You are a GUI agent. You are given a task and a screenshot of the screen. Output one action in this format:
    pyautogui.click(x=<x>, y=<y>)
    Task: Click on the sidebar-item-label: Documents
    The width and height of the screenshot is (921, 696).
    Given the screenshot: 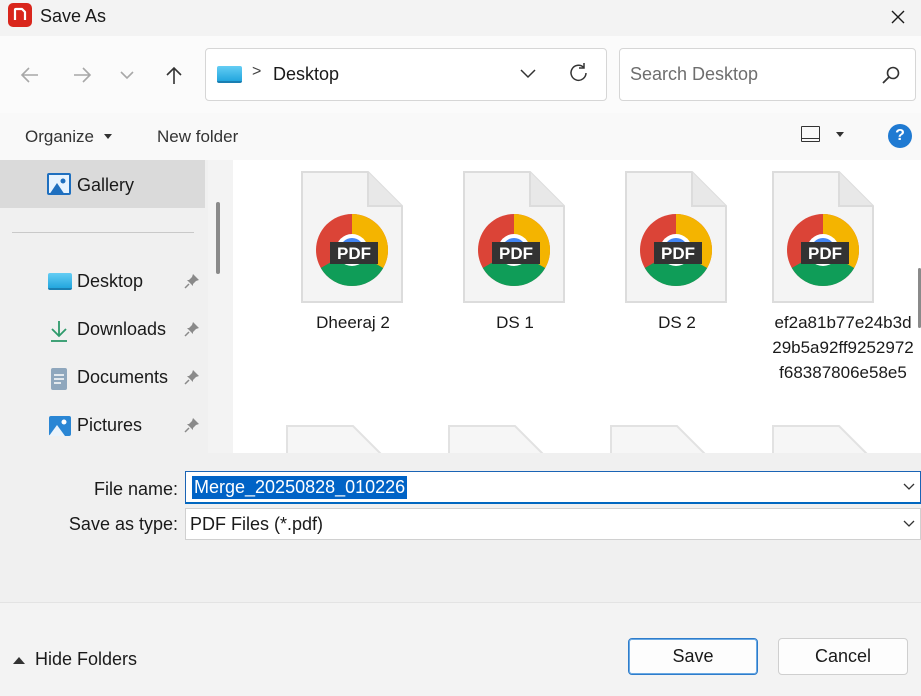 What is the action you would take?
    pyautogui.click(x=123, y=377)
    